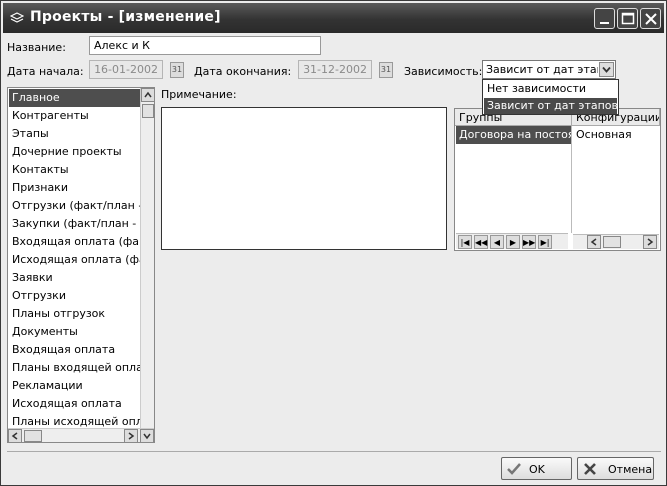 The width and height of the screenshot is (667, 486). What do you see at coordinates (75, 332) in the screenshot?
I see `nav-item: Документы` at bounding box center [75, 332].